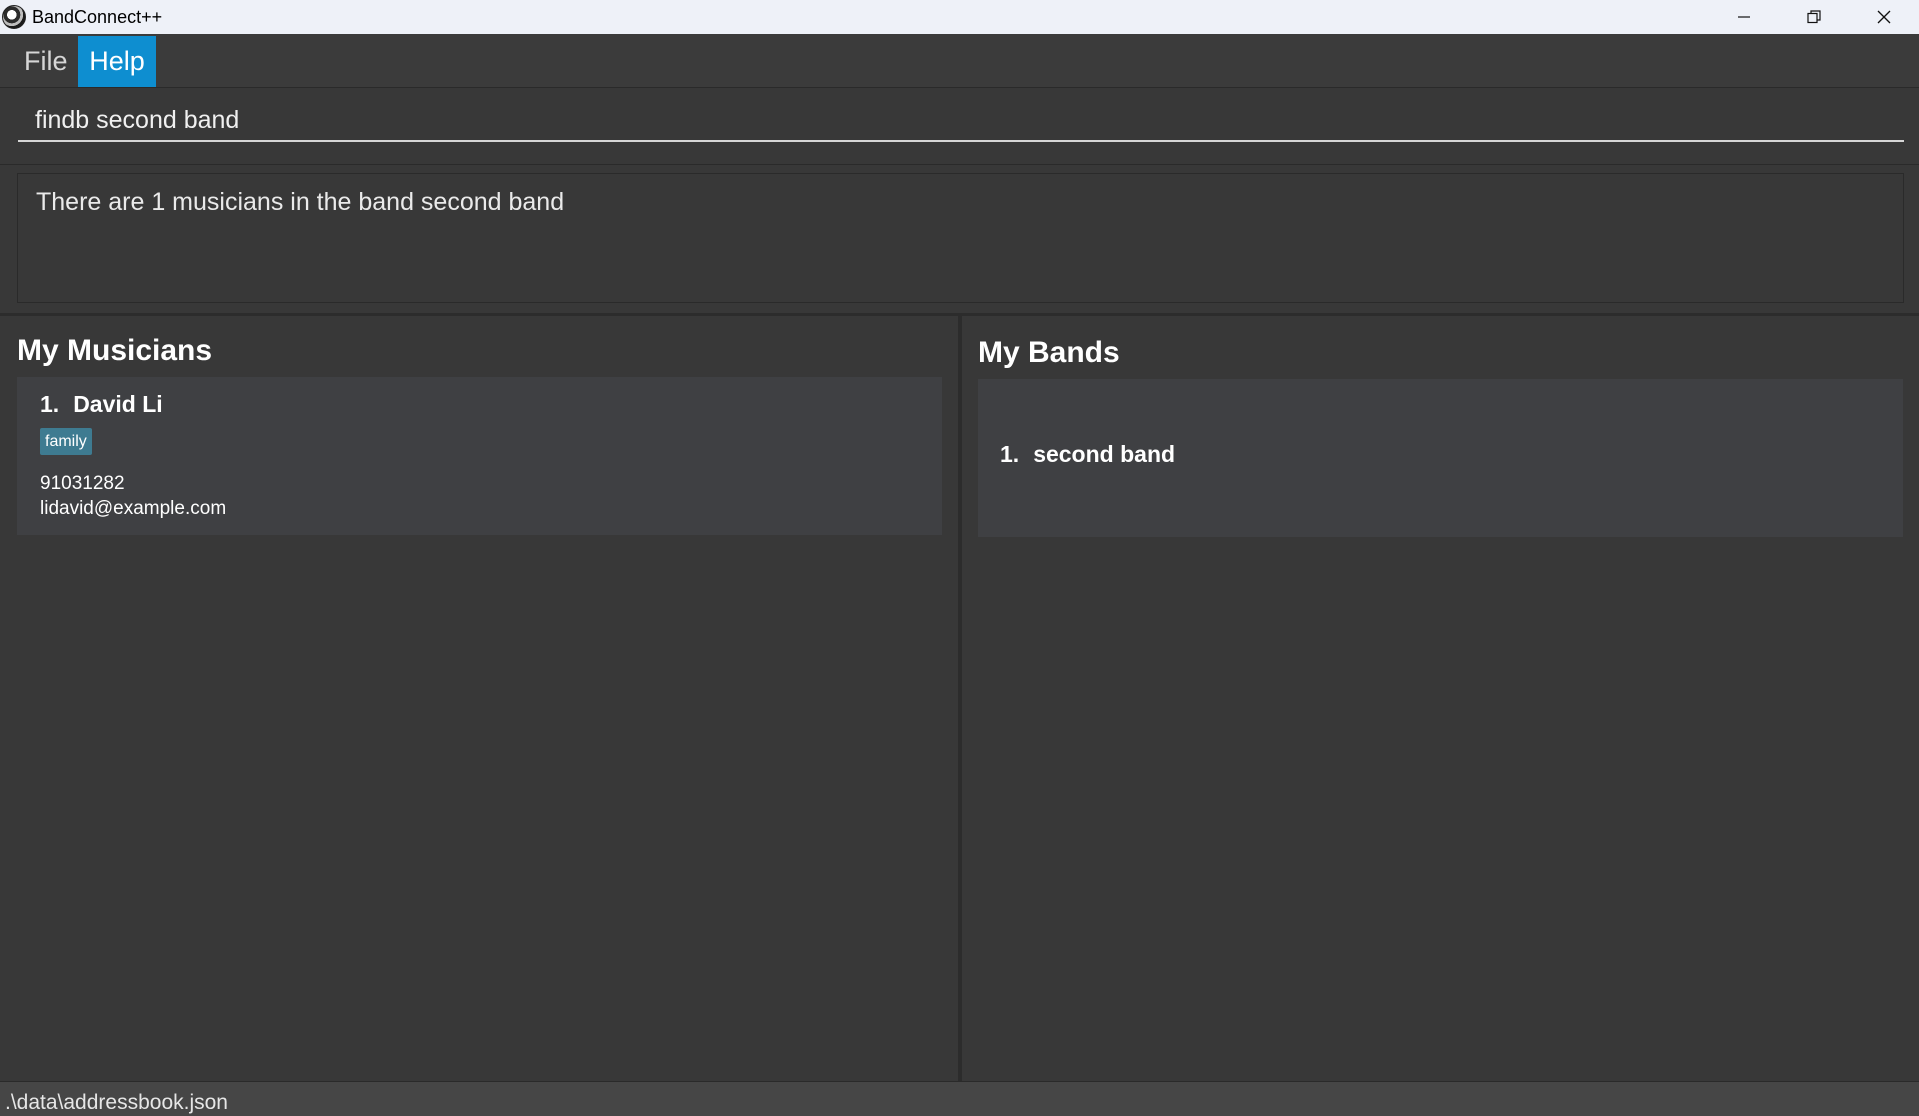 The height and width of the screenshot is (1116, 1919). What do you see at coordinates (1010, 454) in the screenshot?
I see `band-index: 1.` at bounding box center [1010, 454].